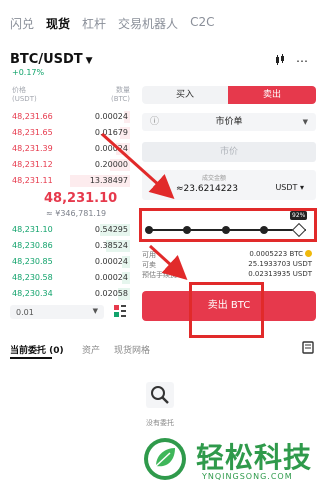 This screenshot has height=484, width=324. I want to click on info-row: 预估手续费 0.02313935 USDT, so click(229, 275).